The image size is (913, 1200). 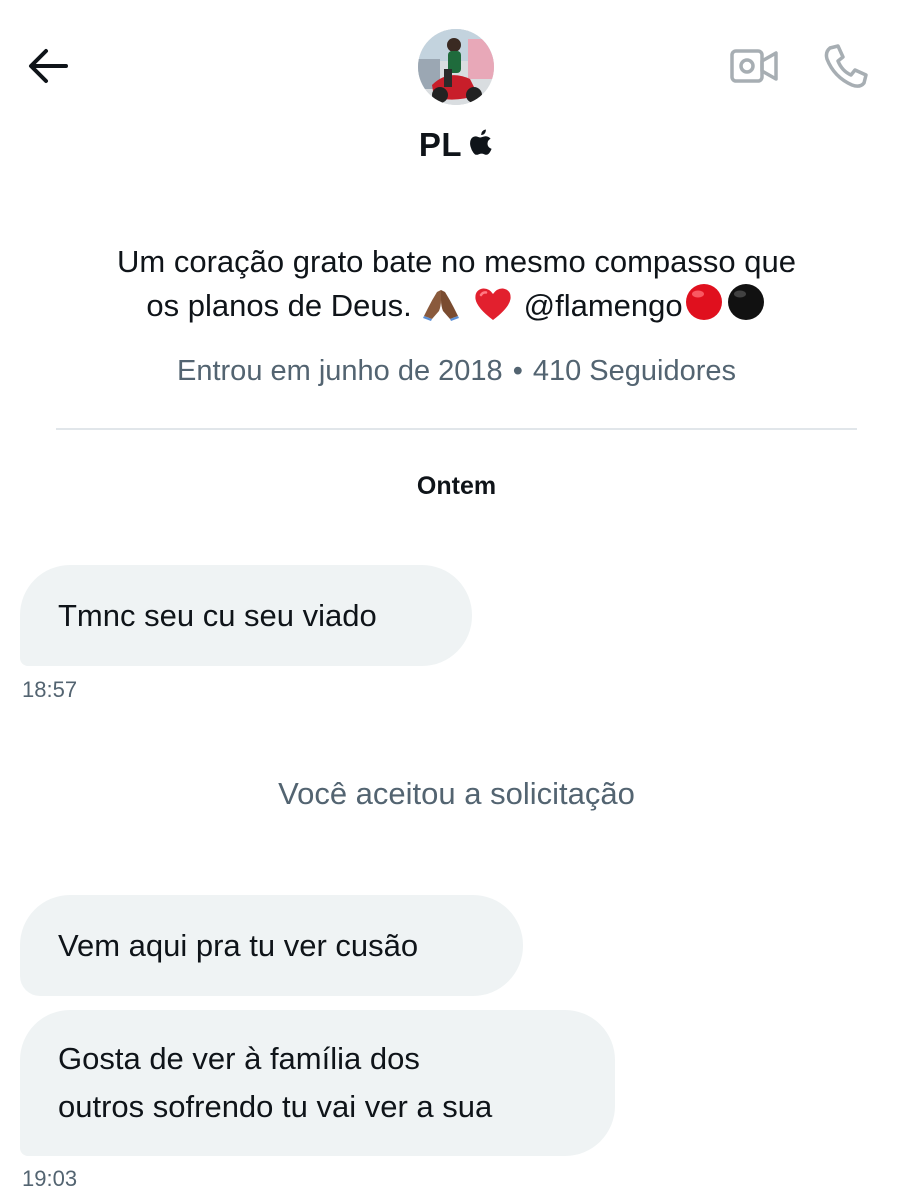 What do you see at coordinates (704, 307) in the screenshot?
I see `red-circle-emoji` at bounding box center [704, 307].